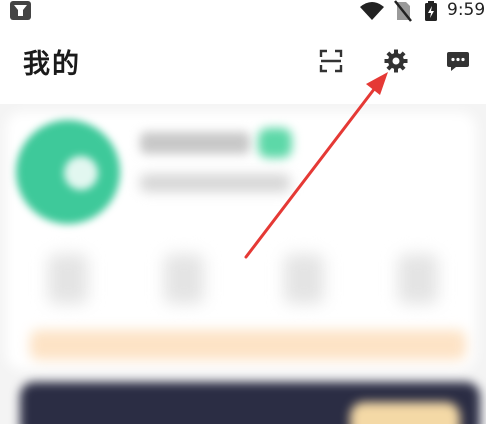 Image resolution: width=486 pixels, height=424 pixels. Describe the element at coordinates (275, 143) in the screenshot. I see `vip-badge` at that location.